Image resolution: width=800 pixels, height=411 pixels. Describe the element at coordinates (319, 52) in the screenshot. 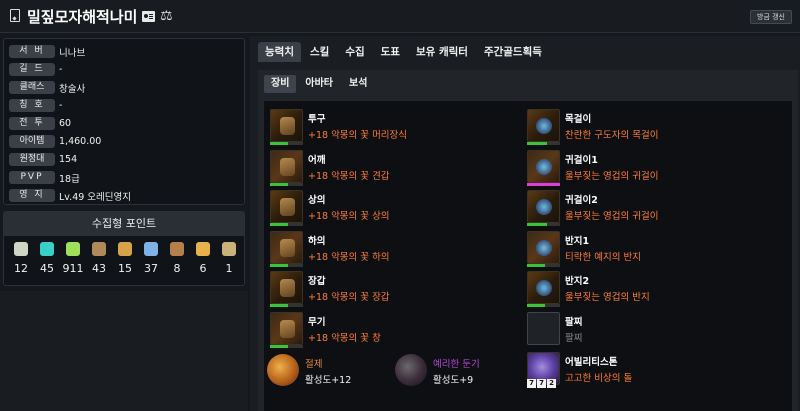

I see `tab-skills: 스킬` at that location.